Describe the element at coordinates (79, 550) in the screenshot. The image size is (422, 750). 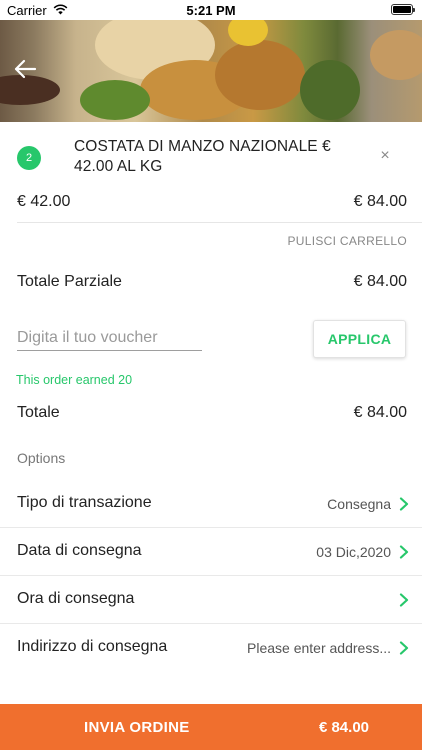
I see `option-label: Data di consegna` at that location.